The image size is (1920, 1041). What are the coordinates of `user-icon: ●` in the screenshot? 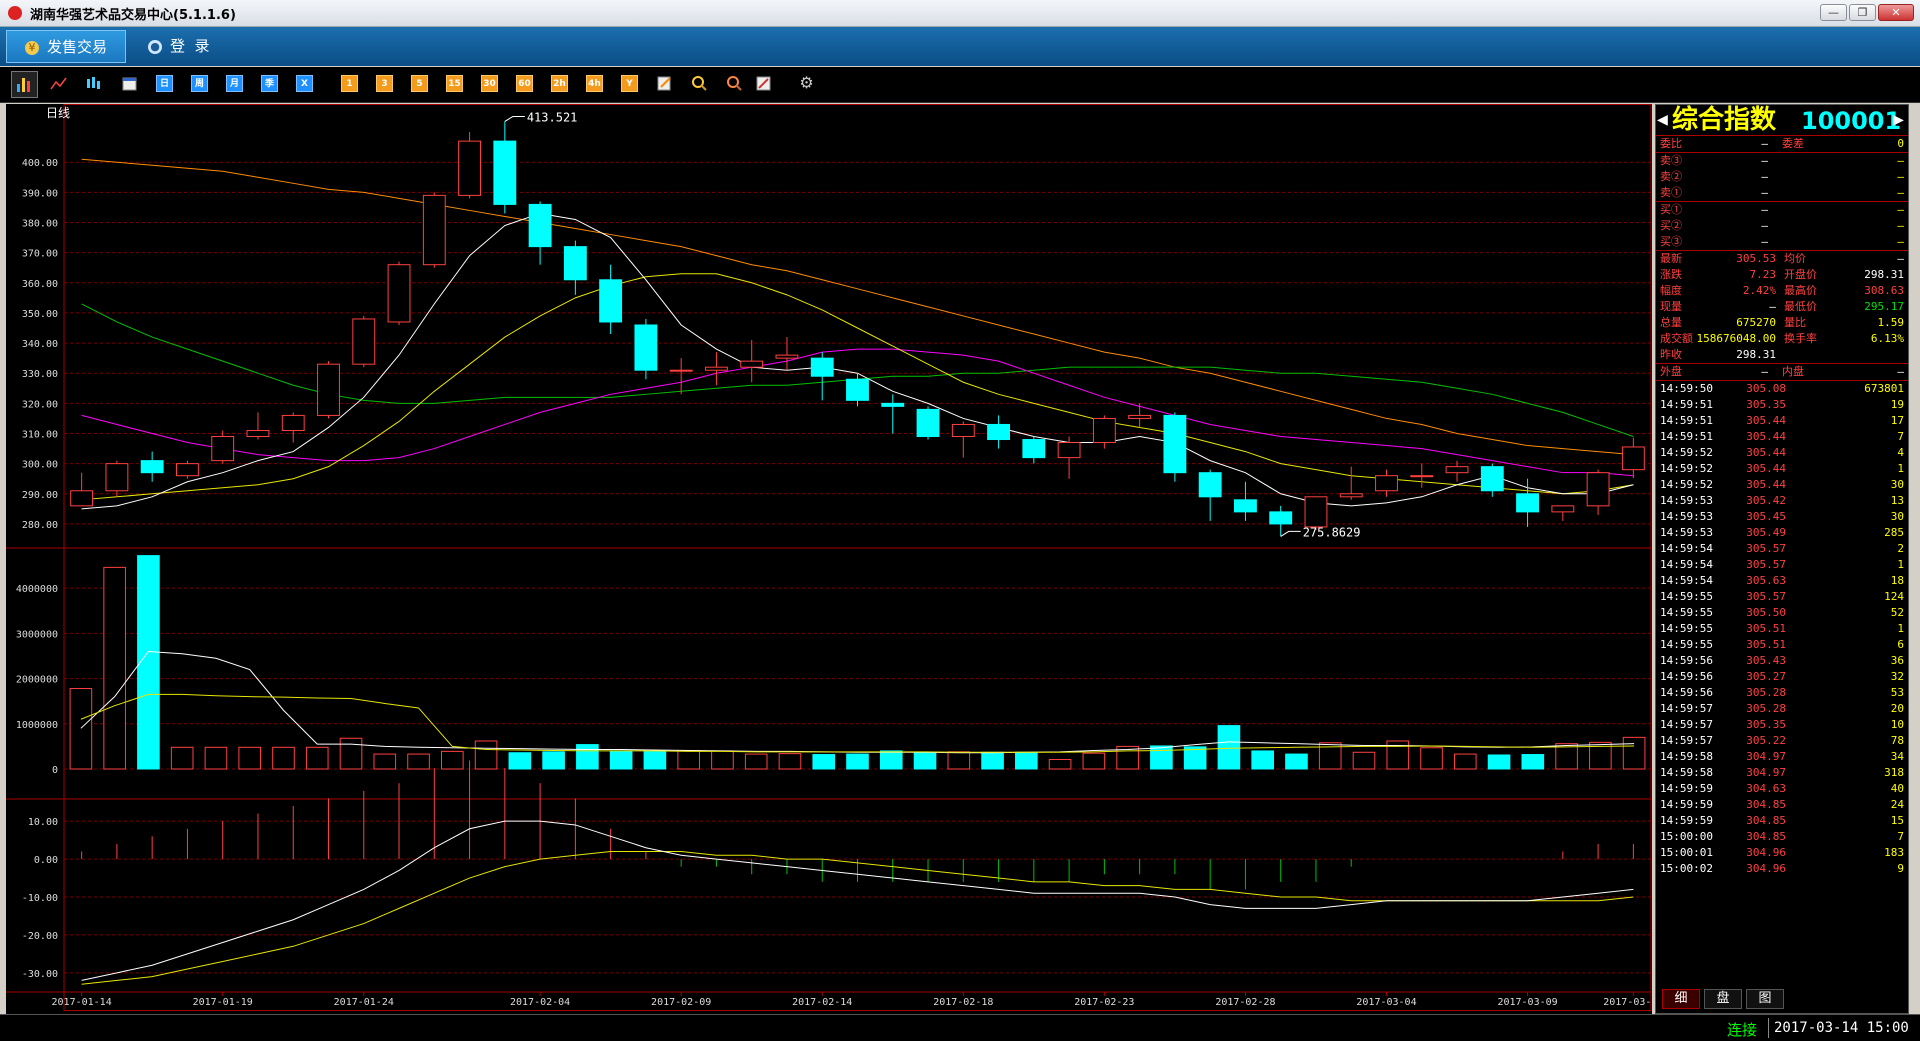 It's located at (155, 46).